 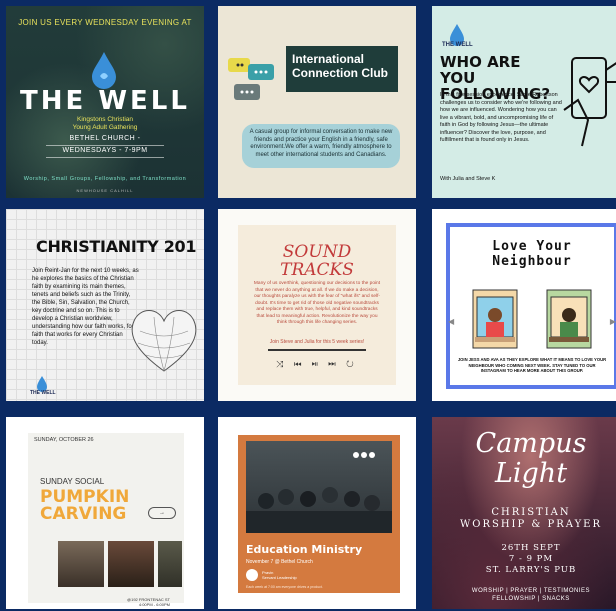 I want to click on group-photo, so click(x=319, y=487).